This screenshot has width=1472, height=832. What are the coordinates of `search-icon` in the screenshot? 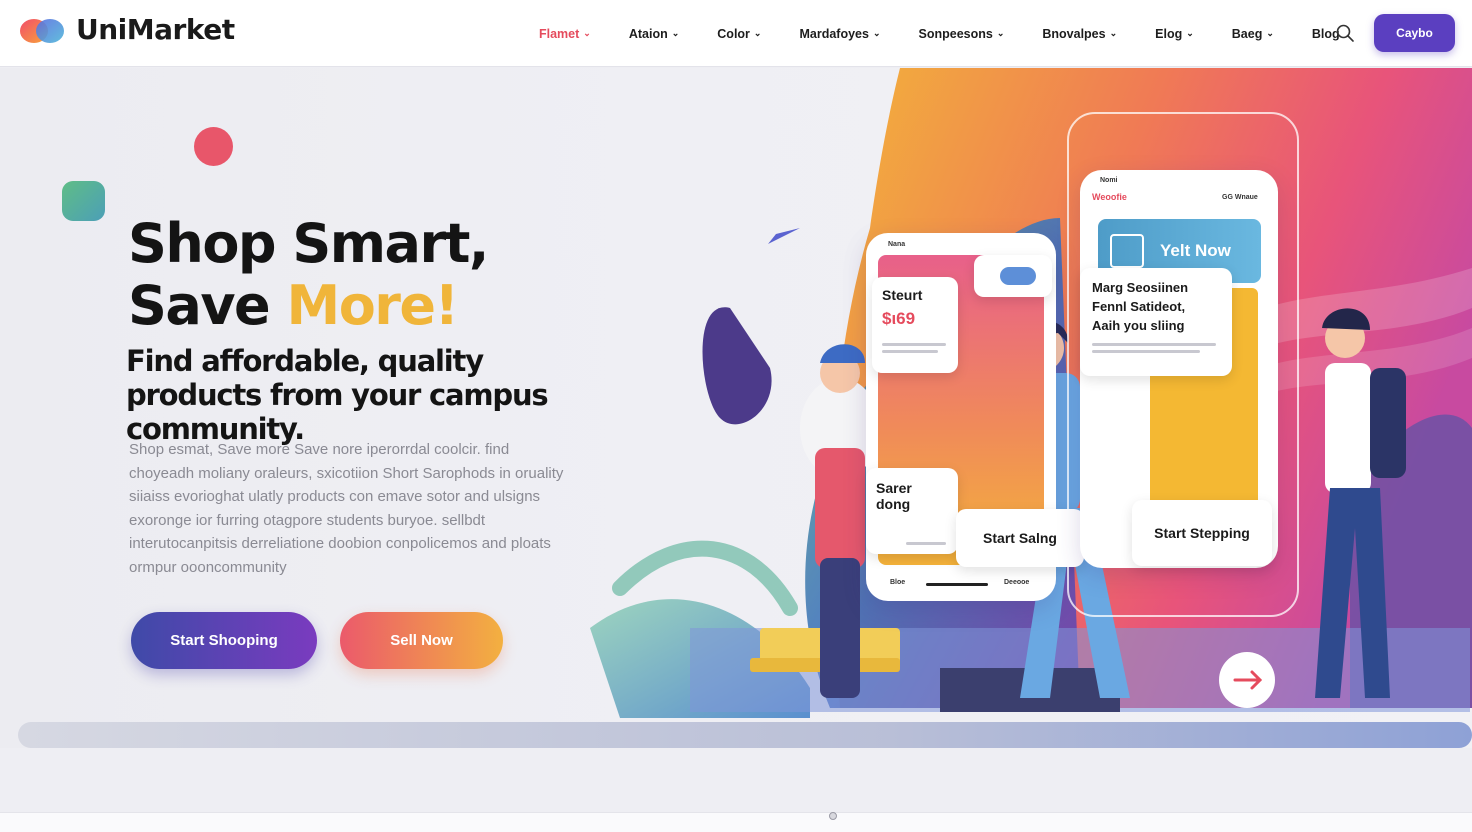 It's located at (1345, 33).